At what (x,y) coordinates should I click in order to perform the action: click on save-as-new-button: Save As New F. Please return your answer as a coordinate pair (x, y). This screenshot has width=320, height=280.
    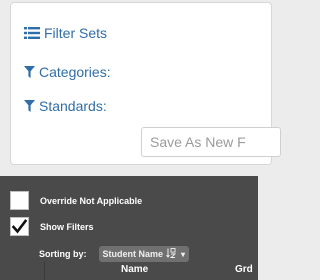
    Looking at the image, I should click on (211, 142).